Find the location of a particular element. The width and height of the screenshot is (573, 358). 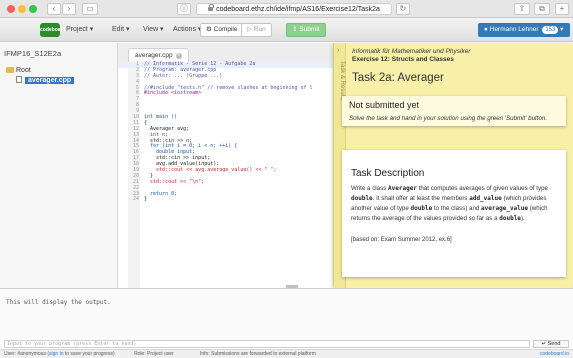

line-text: } is located at coordinates (146, 199).